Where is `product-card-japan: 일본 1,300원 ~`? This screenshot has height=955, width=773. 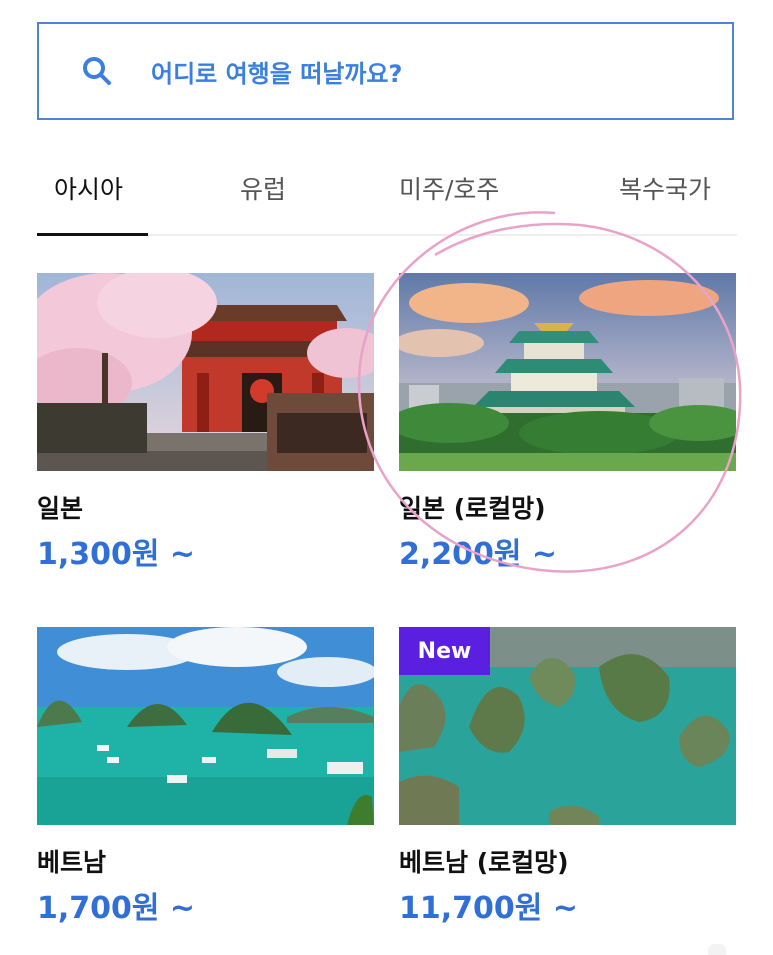 product-card-japan: 일본 1,300원 ~ is located at coordinates (205, 422).